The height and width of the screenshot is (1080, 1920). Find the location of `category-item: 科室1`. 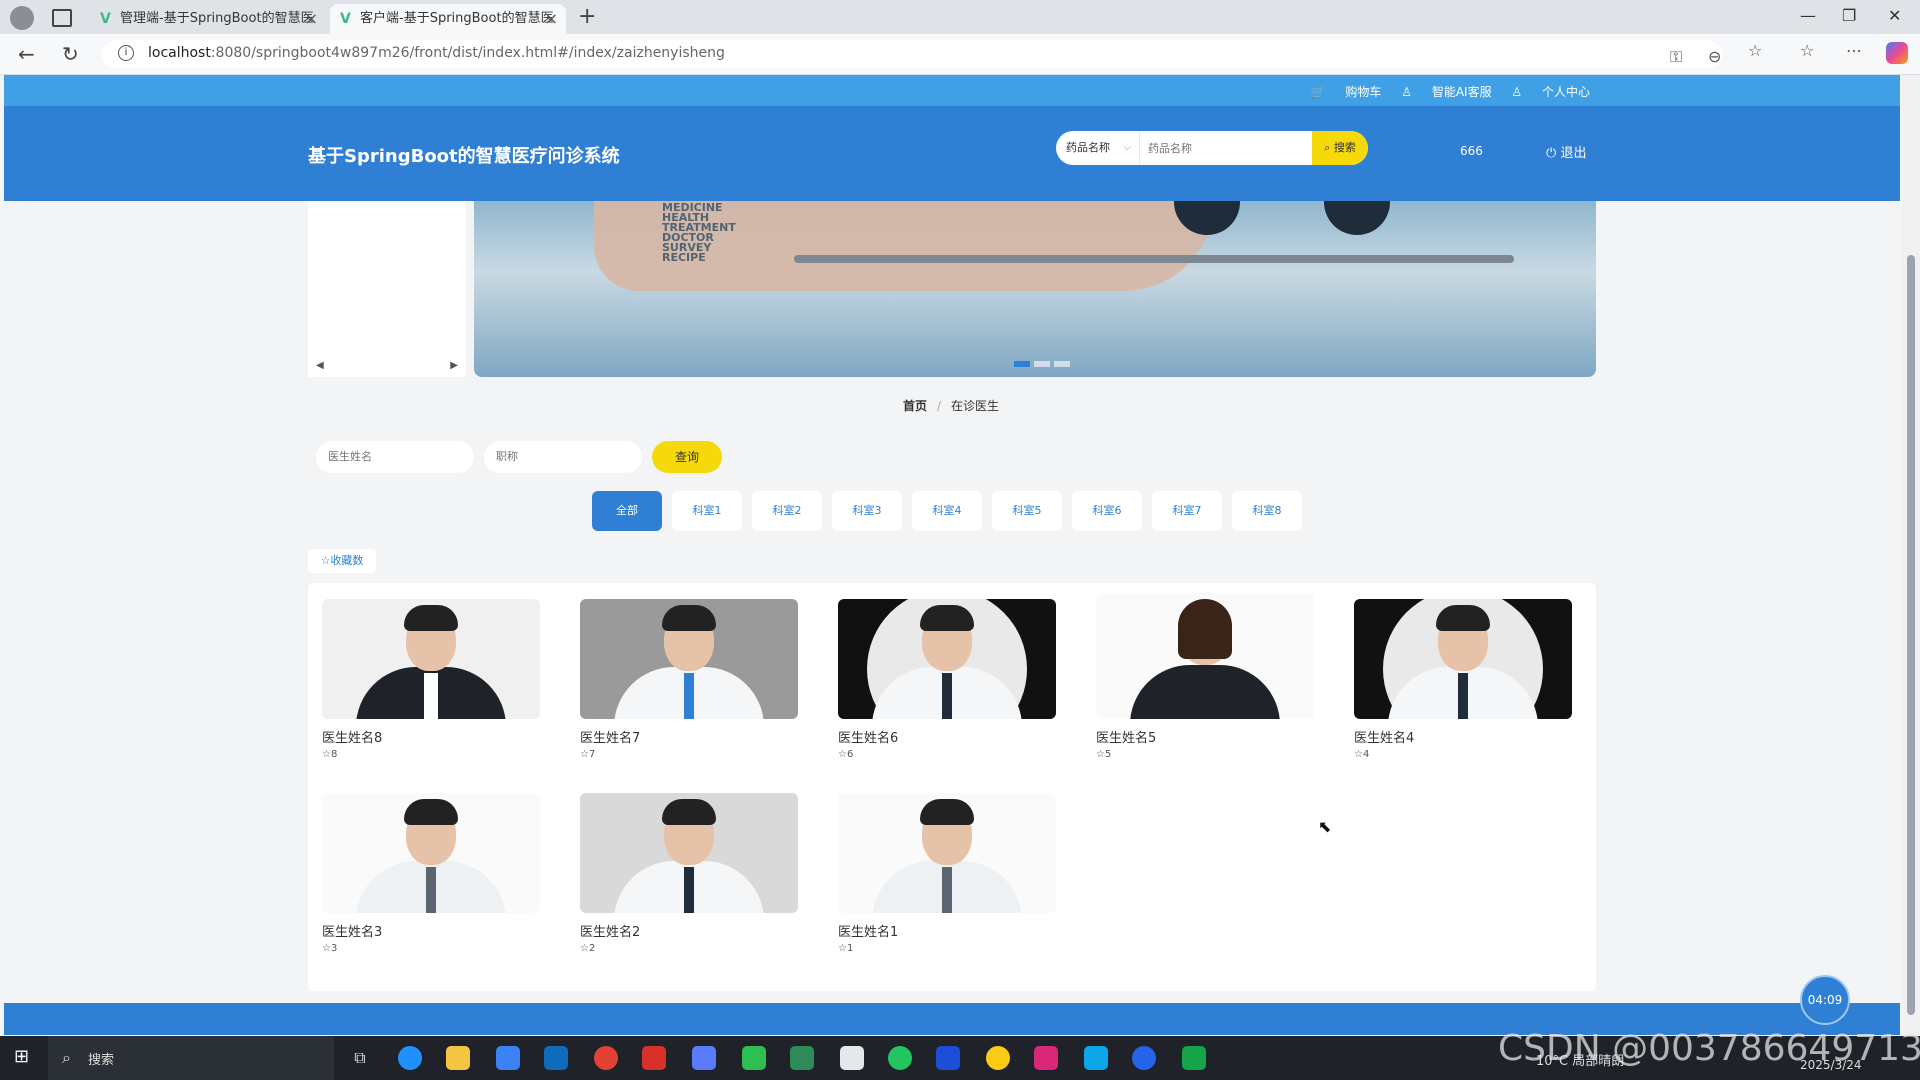

category-item: 科室1 is located at coordinates (707, 511).